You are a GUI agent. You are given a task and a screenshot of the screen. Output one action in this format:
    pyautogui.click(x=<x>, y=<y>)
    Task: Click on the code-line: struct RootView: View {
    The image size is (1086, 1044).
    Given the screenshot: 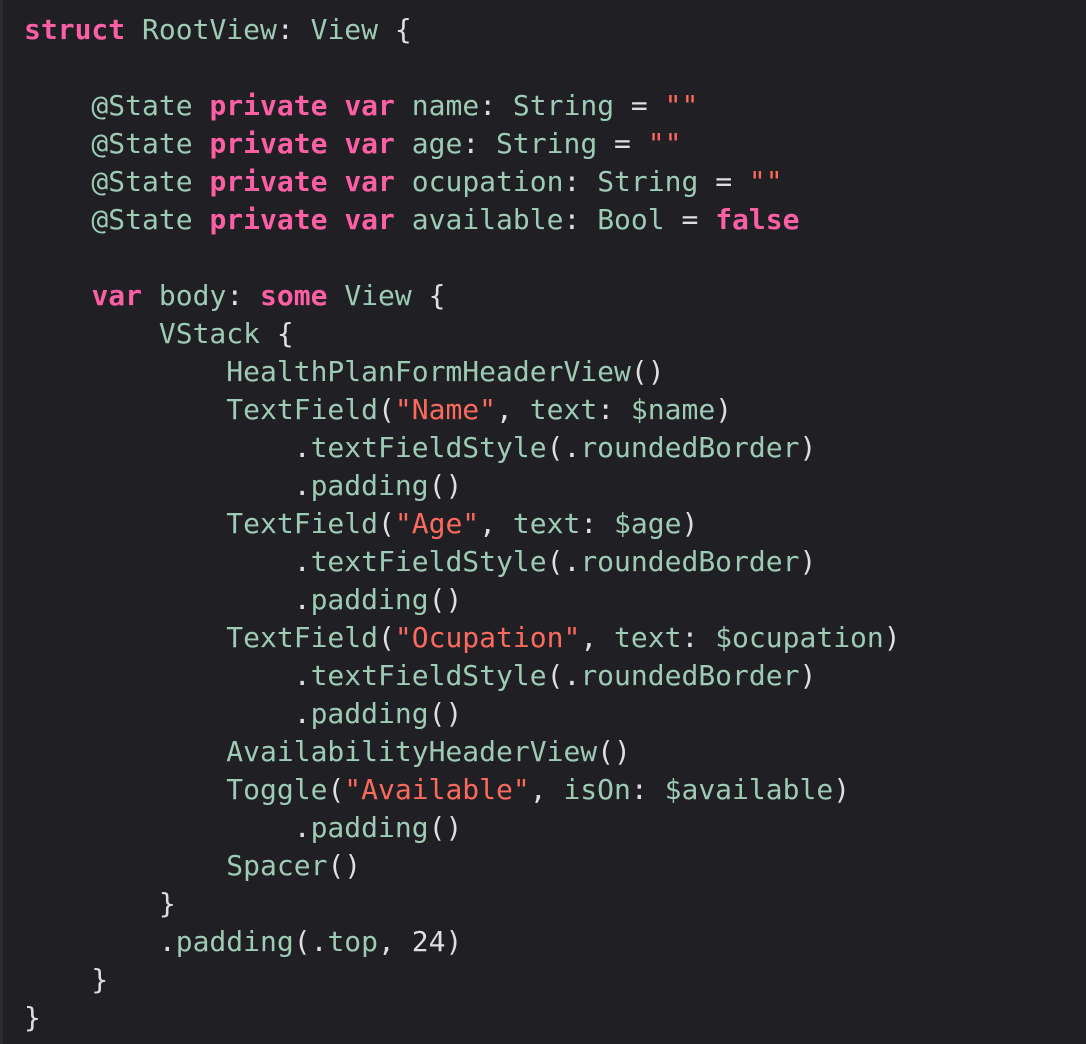 What is the action you would take?
    pyautogui.click(x=462, y=30)
    